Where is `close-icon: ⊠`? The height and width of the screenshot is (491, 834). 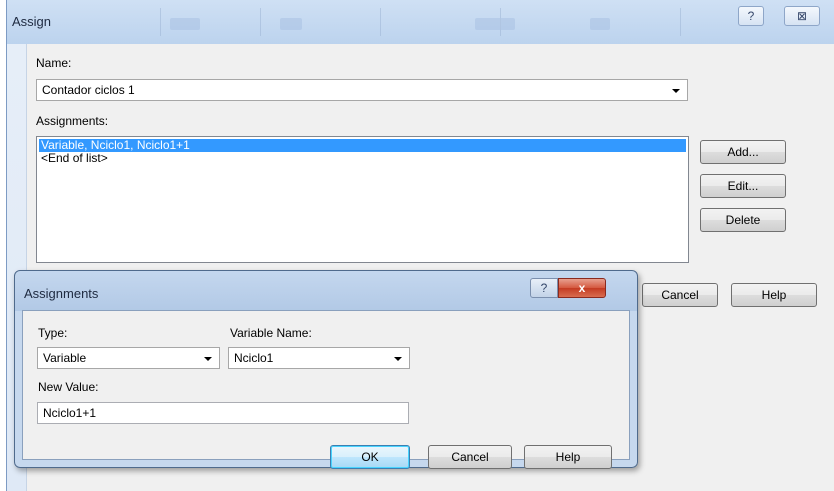
close-icon: ⊠ is located at coordinates (802, 16).